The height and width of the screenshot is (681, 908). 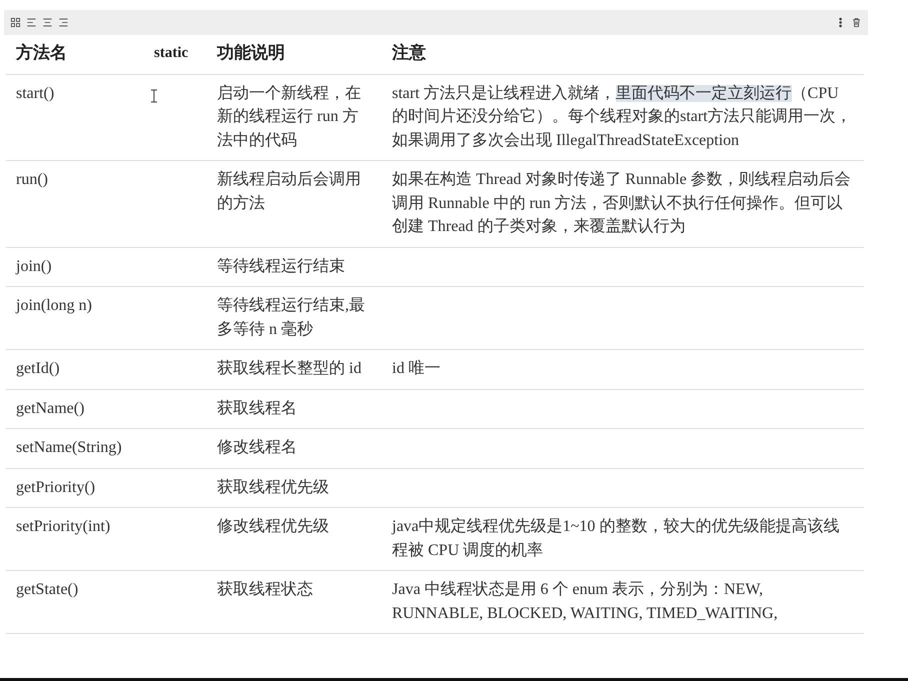 I want to click on table-cell-text: 如果在构造 Thread 对象时传递了 Runnable 参数，则线程启动后会调用 Runnable 中的 run 方法，否则默认不执行任何操作。但可以创建 Thread 的子类对象，来覆盖默认行为, so click(x=622, y=203).